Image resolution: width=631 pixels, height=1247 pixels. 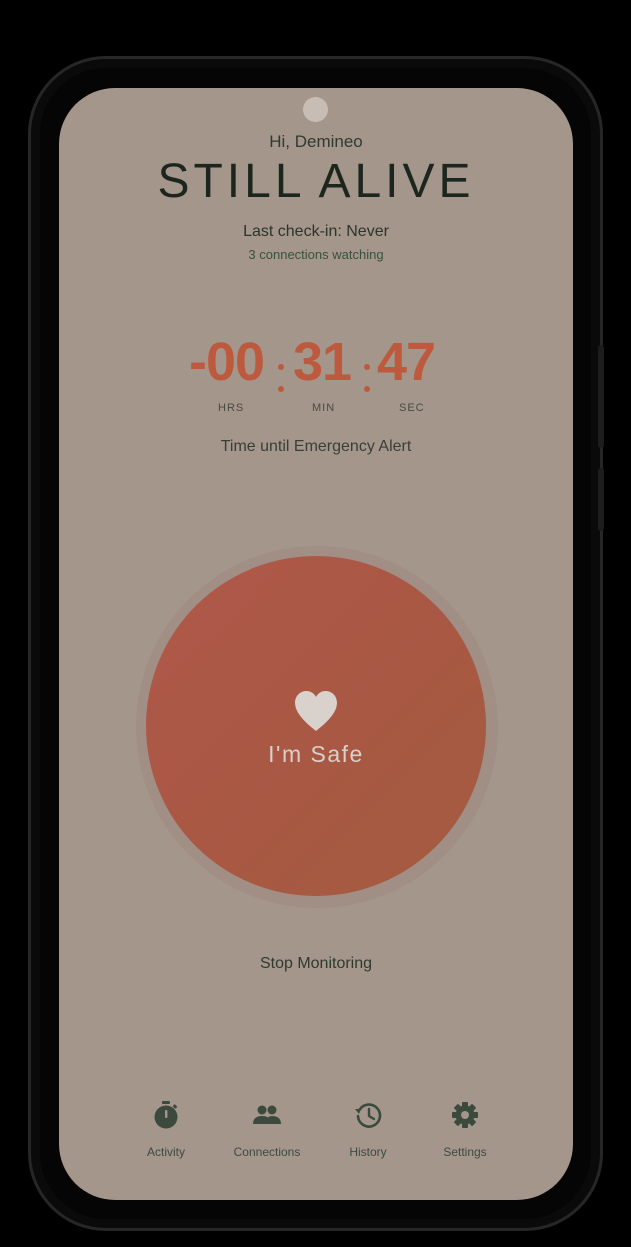 What do you see at coordinates (316, 964) in the screenshot?
I see `stop-monitoring-button: Stop Monitoring` at bounding box center [316, 964].